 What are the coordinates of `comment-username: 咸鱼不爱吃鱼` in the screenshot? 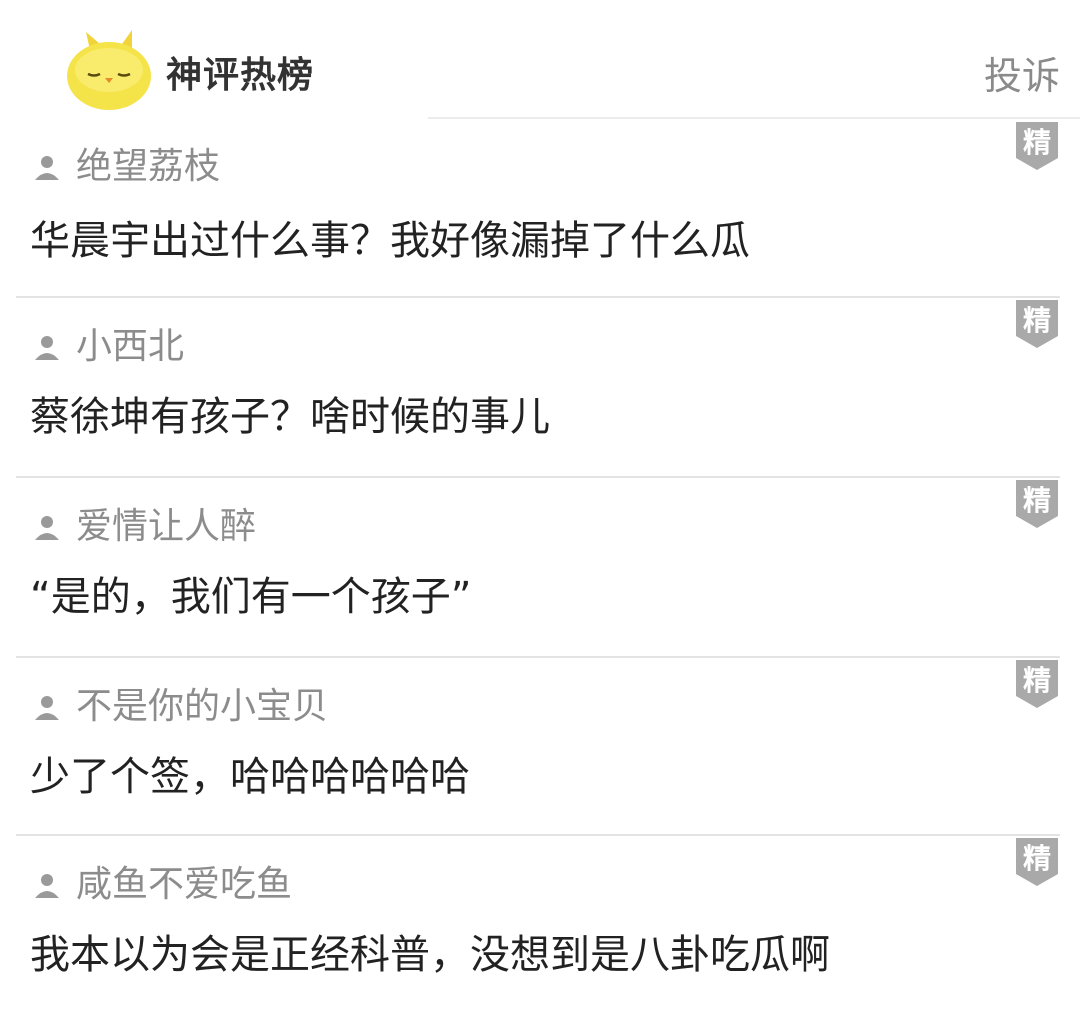 It's located at (184, 885).